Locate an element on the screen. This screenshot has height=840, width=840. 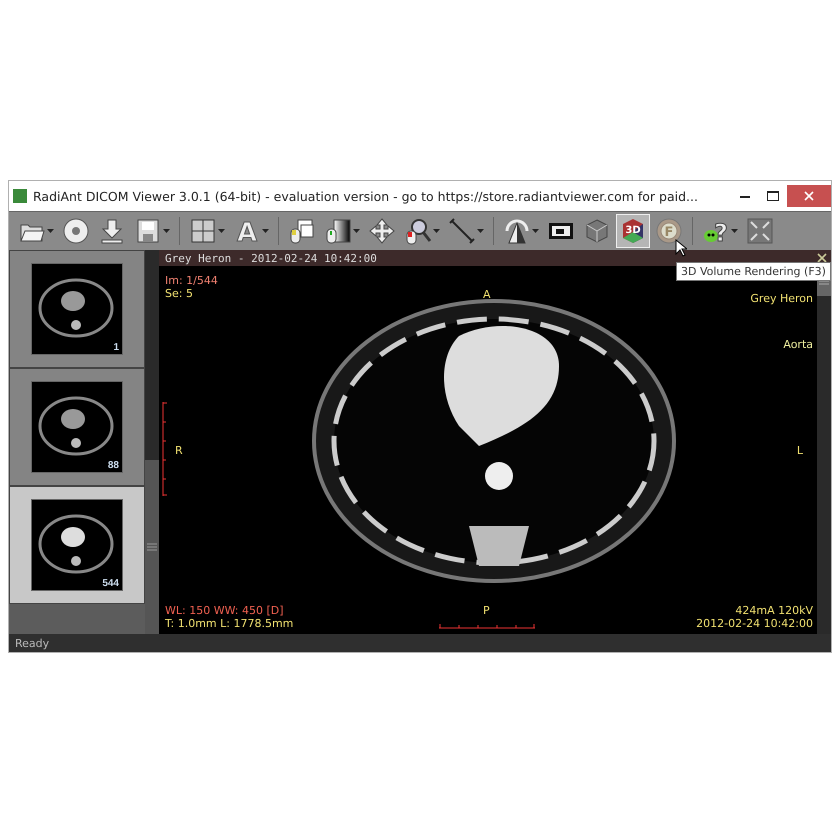
status-text: Ready is located at coordinates (32, 643).